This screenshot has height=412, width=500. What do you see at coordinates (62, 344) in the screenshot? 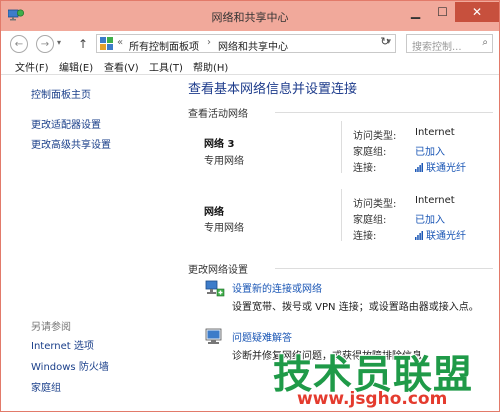
I see `see-also-internet-options: Internet 选项` at bounding box center [62, 344].